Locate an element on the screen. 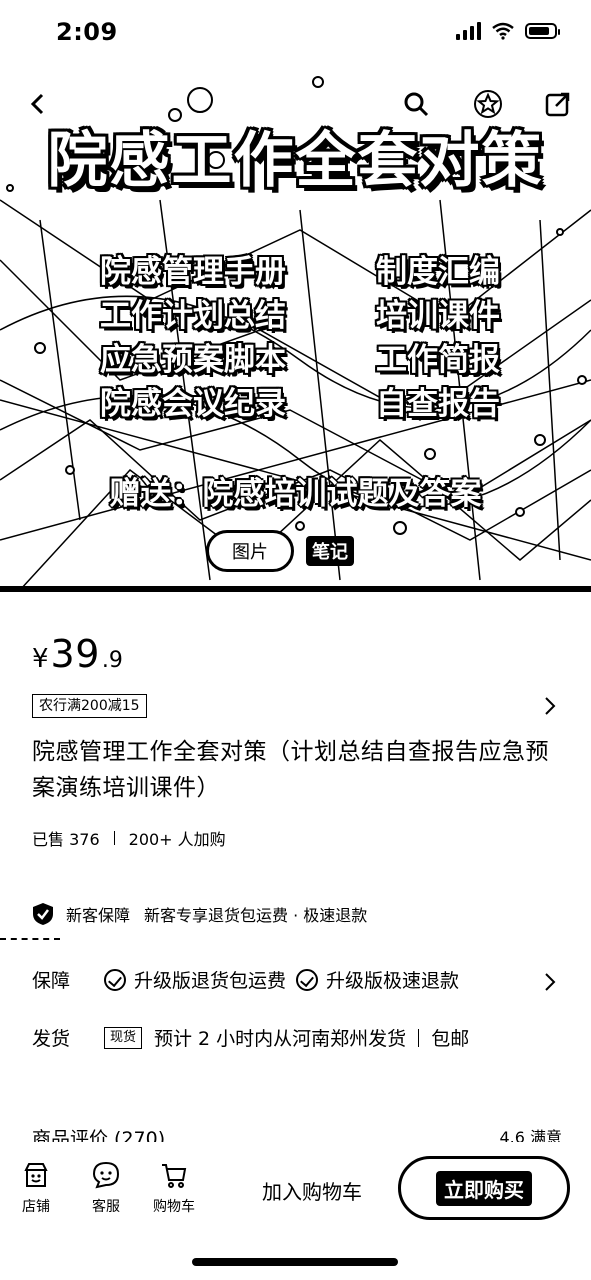  search-icon is located at coordinates (416, 104).